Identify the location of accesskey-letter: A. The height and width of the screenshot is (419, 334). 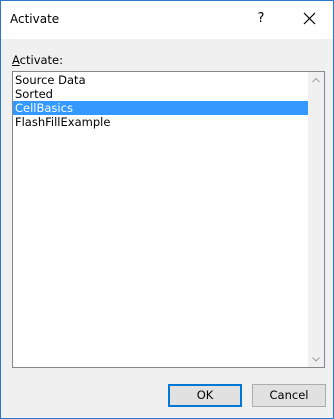
(16, 60).